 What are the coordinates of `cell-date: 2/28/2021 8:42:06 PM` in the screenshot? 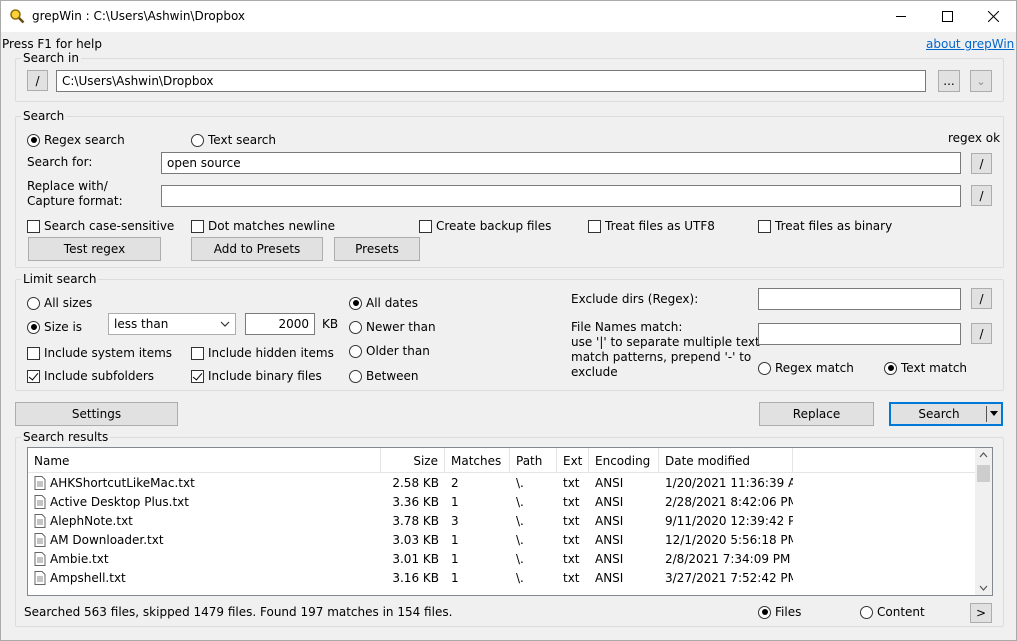 It's located at (726, 501).